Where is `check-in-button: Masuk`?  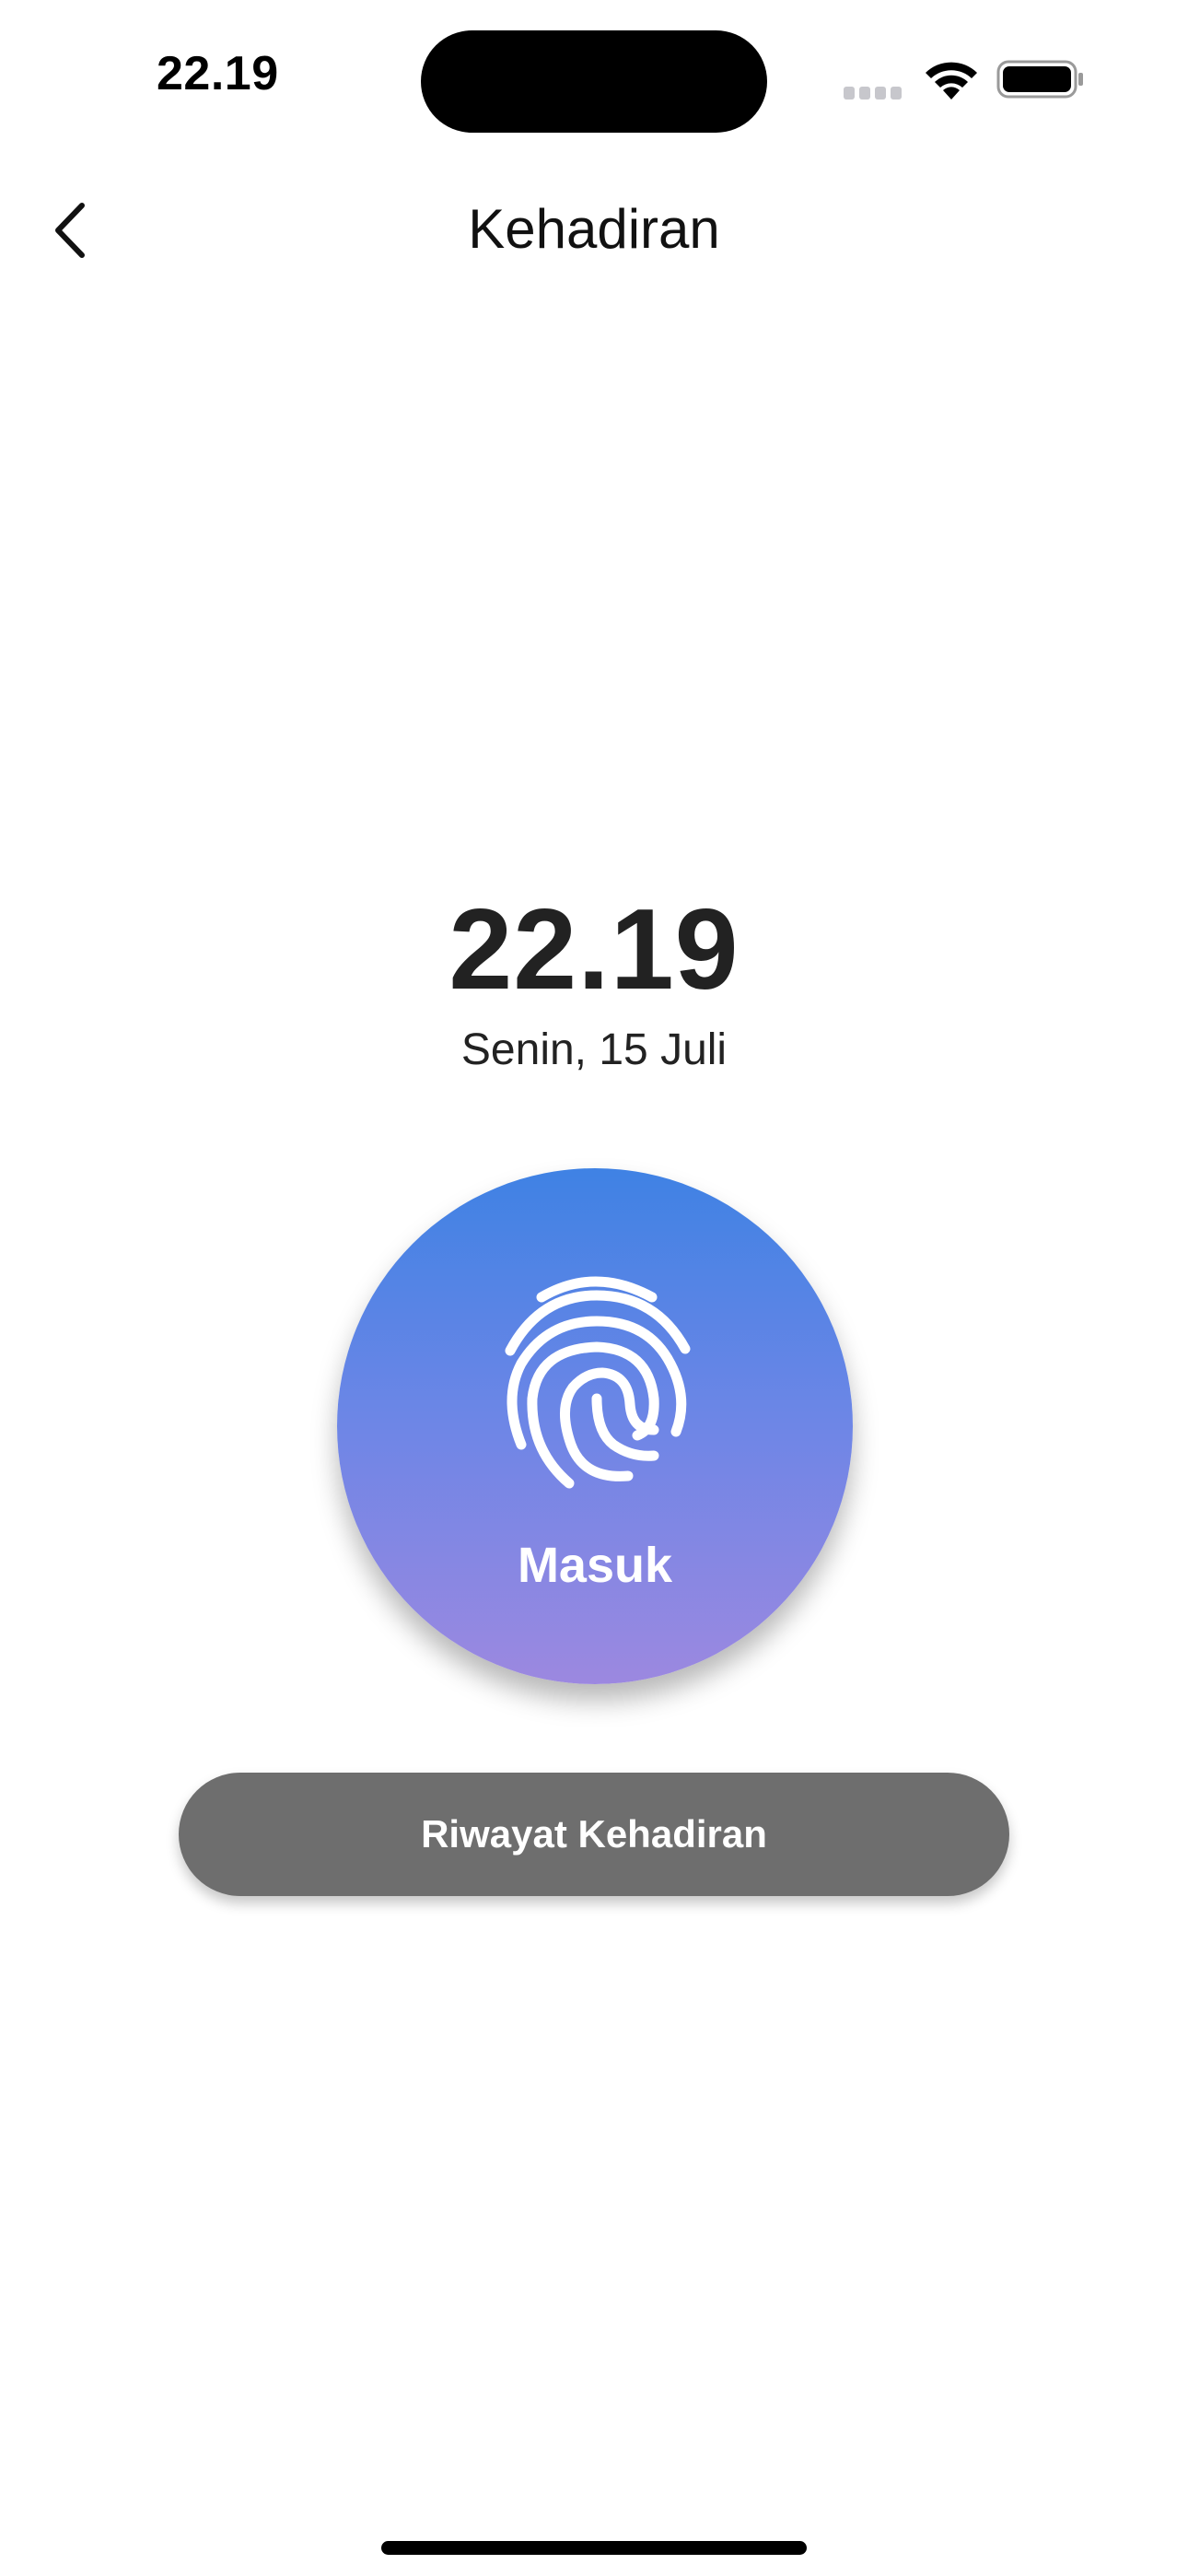
check-in-button: Masuk is located at coordinates (595, 1426).